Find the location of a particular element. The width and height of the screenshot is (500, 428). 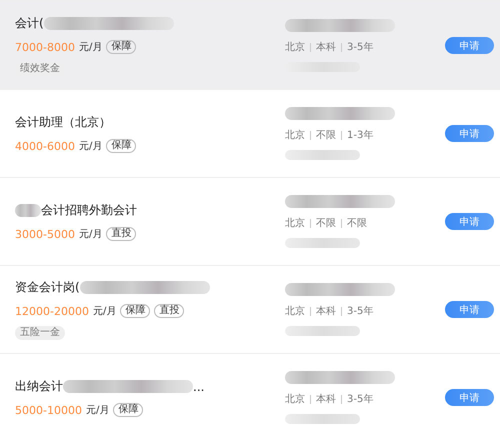

job-title: 会计招聘外勤会计 is located at coordinates (89, 210).